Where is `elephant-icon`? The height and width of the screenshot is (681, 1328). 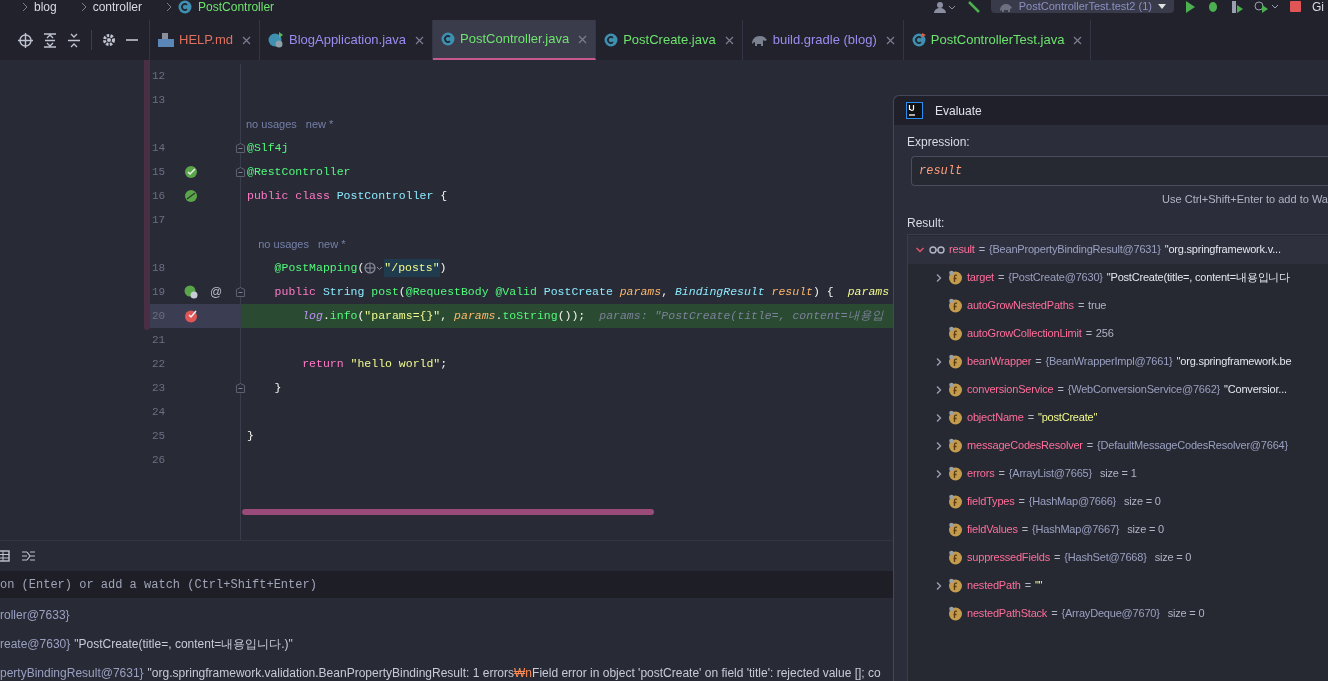 elephant-icon is located at coordinates (1005, 6).